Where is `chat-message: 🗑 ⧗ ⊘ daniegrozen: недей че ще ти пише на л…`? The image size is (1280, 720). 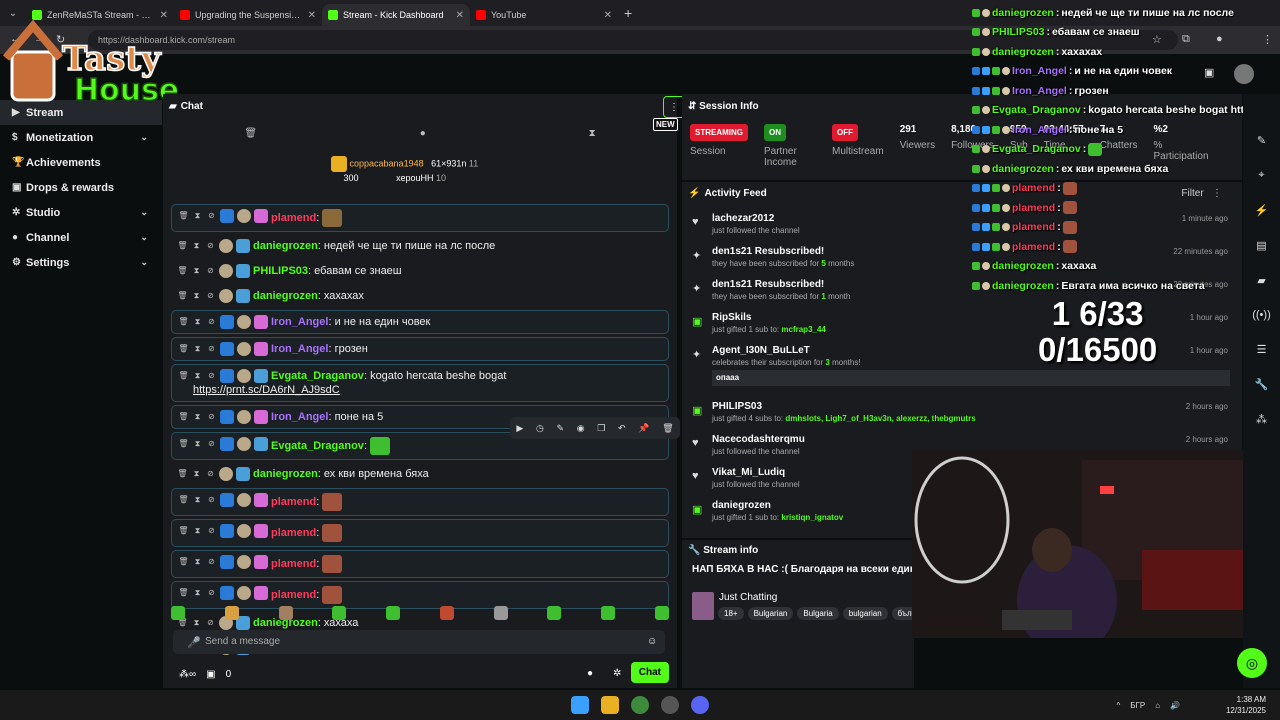 chat-message: 🗑 ⧗ ⊘ daniegrozen: недей че ще ти пише на л… is located at coordinates (420, 246).